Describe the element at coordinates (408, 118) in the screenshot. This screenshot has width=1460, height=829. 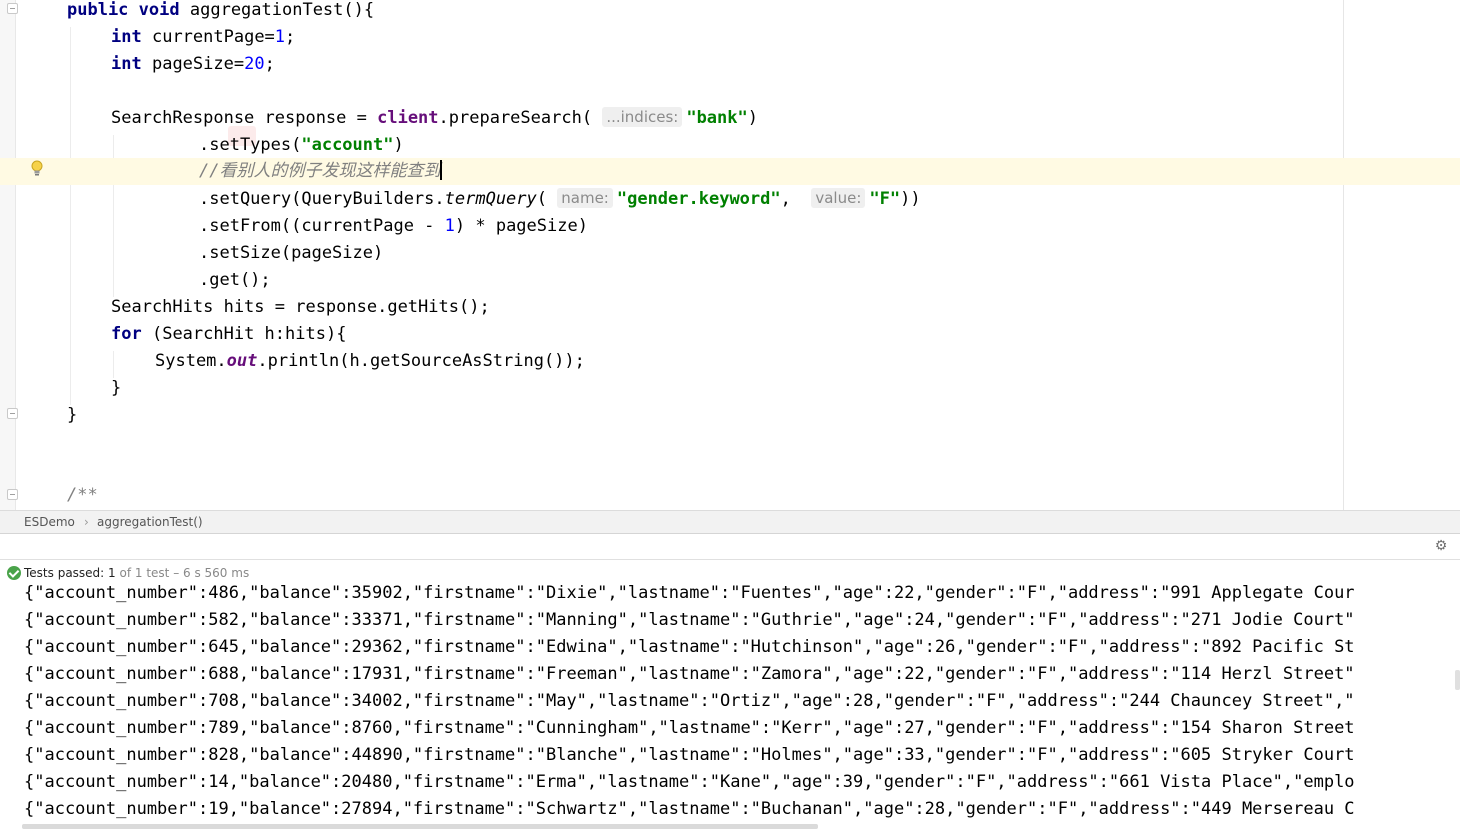
I see `field-reference: client` at that location.